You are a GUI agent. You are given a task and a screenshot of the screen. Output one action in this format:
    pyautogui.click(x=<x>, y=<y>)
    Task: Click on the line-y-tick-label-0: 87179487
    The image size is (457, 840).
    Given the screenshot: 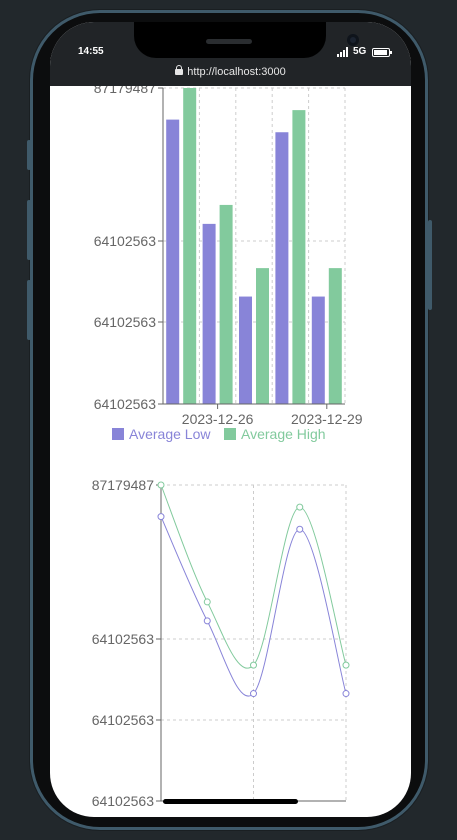 What is the action you would take?
    pyautogui.click(x=123, y=485)
    